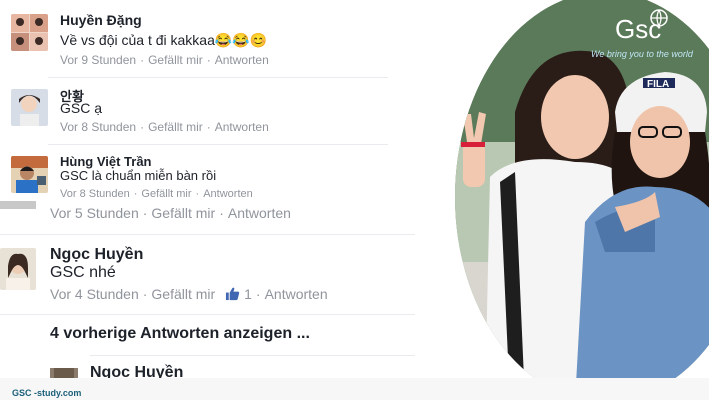 This screenshot has width=709, height=400. I want to click on logo-globe-icon, so click(659, 18).